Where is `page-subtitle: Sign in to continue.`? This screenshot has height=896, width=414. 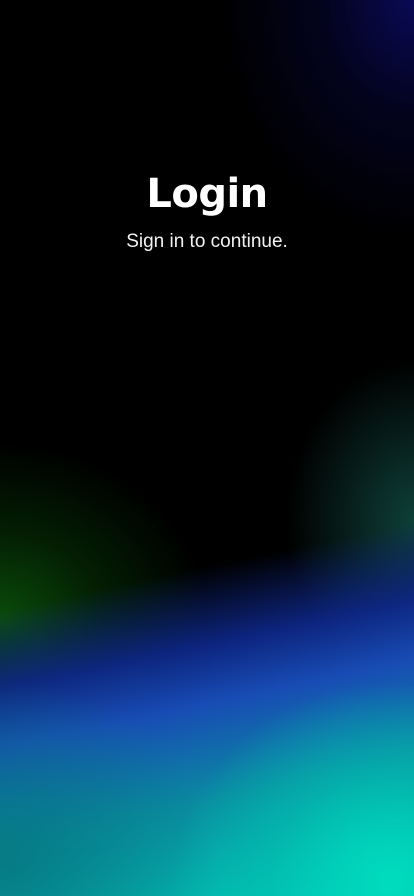
page-subtitle: Sign in to continue. is located at coordinates (207, 241).